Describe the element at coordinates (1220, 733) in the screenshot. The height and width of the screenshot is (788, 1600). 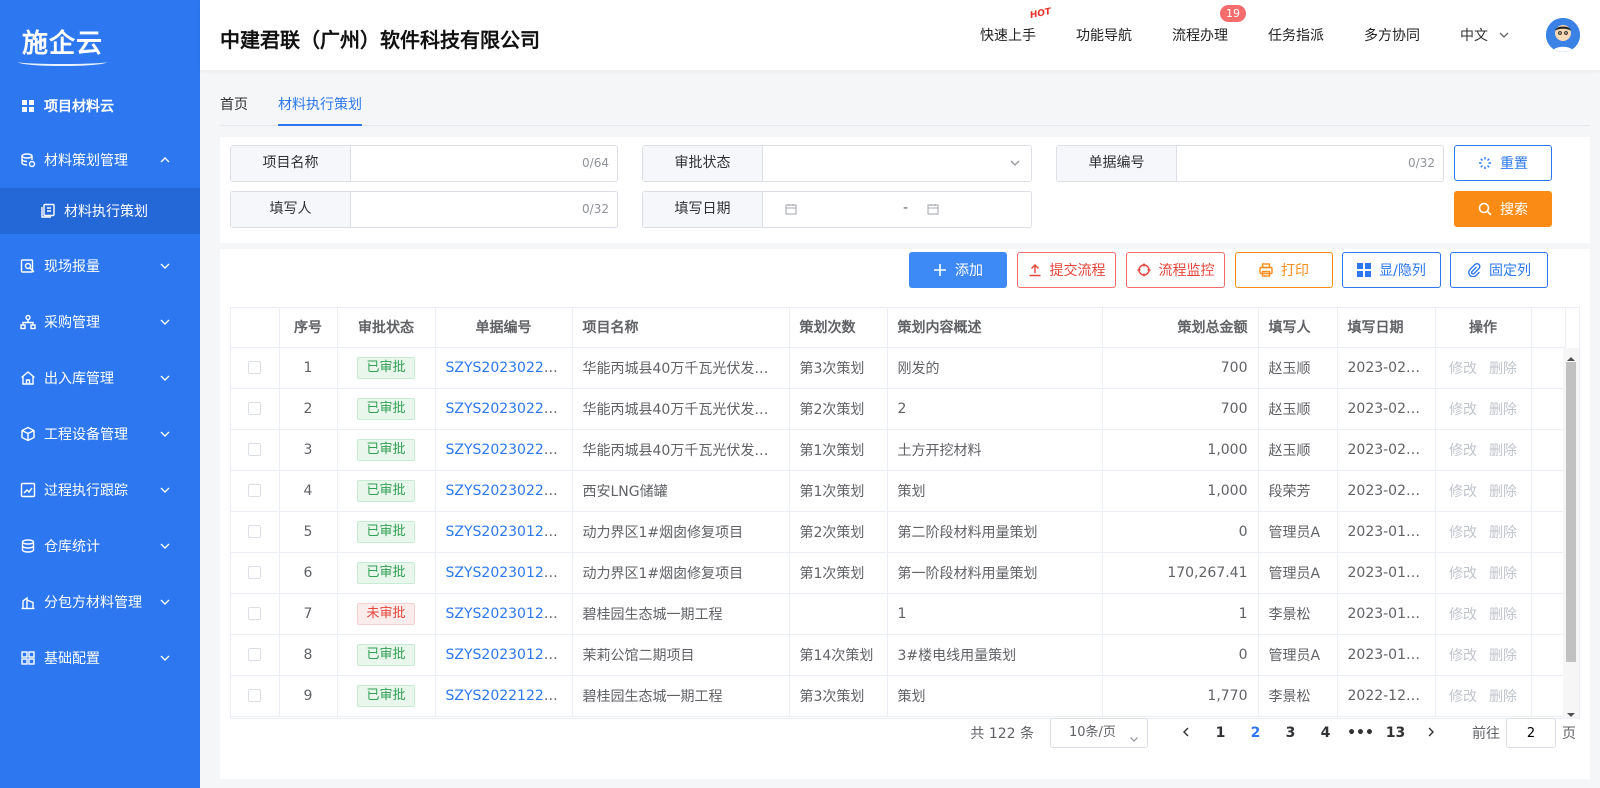
I see `page-1: 1` at that location.